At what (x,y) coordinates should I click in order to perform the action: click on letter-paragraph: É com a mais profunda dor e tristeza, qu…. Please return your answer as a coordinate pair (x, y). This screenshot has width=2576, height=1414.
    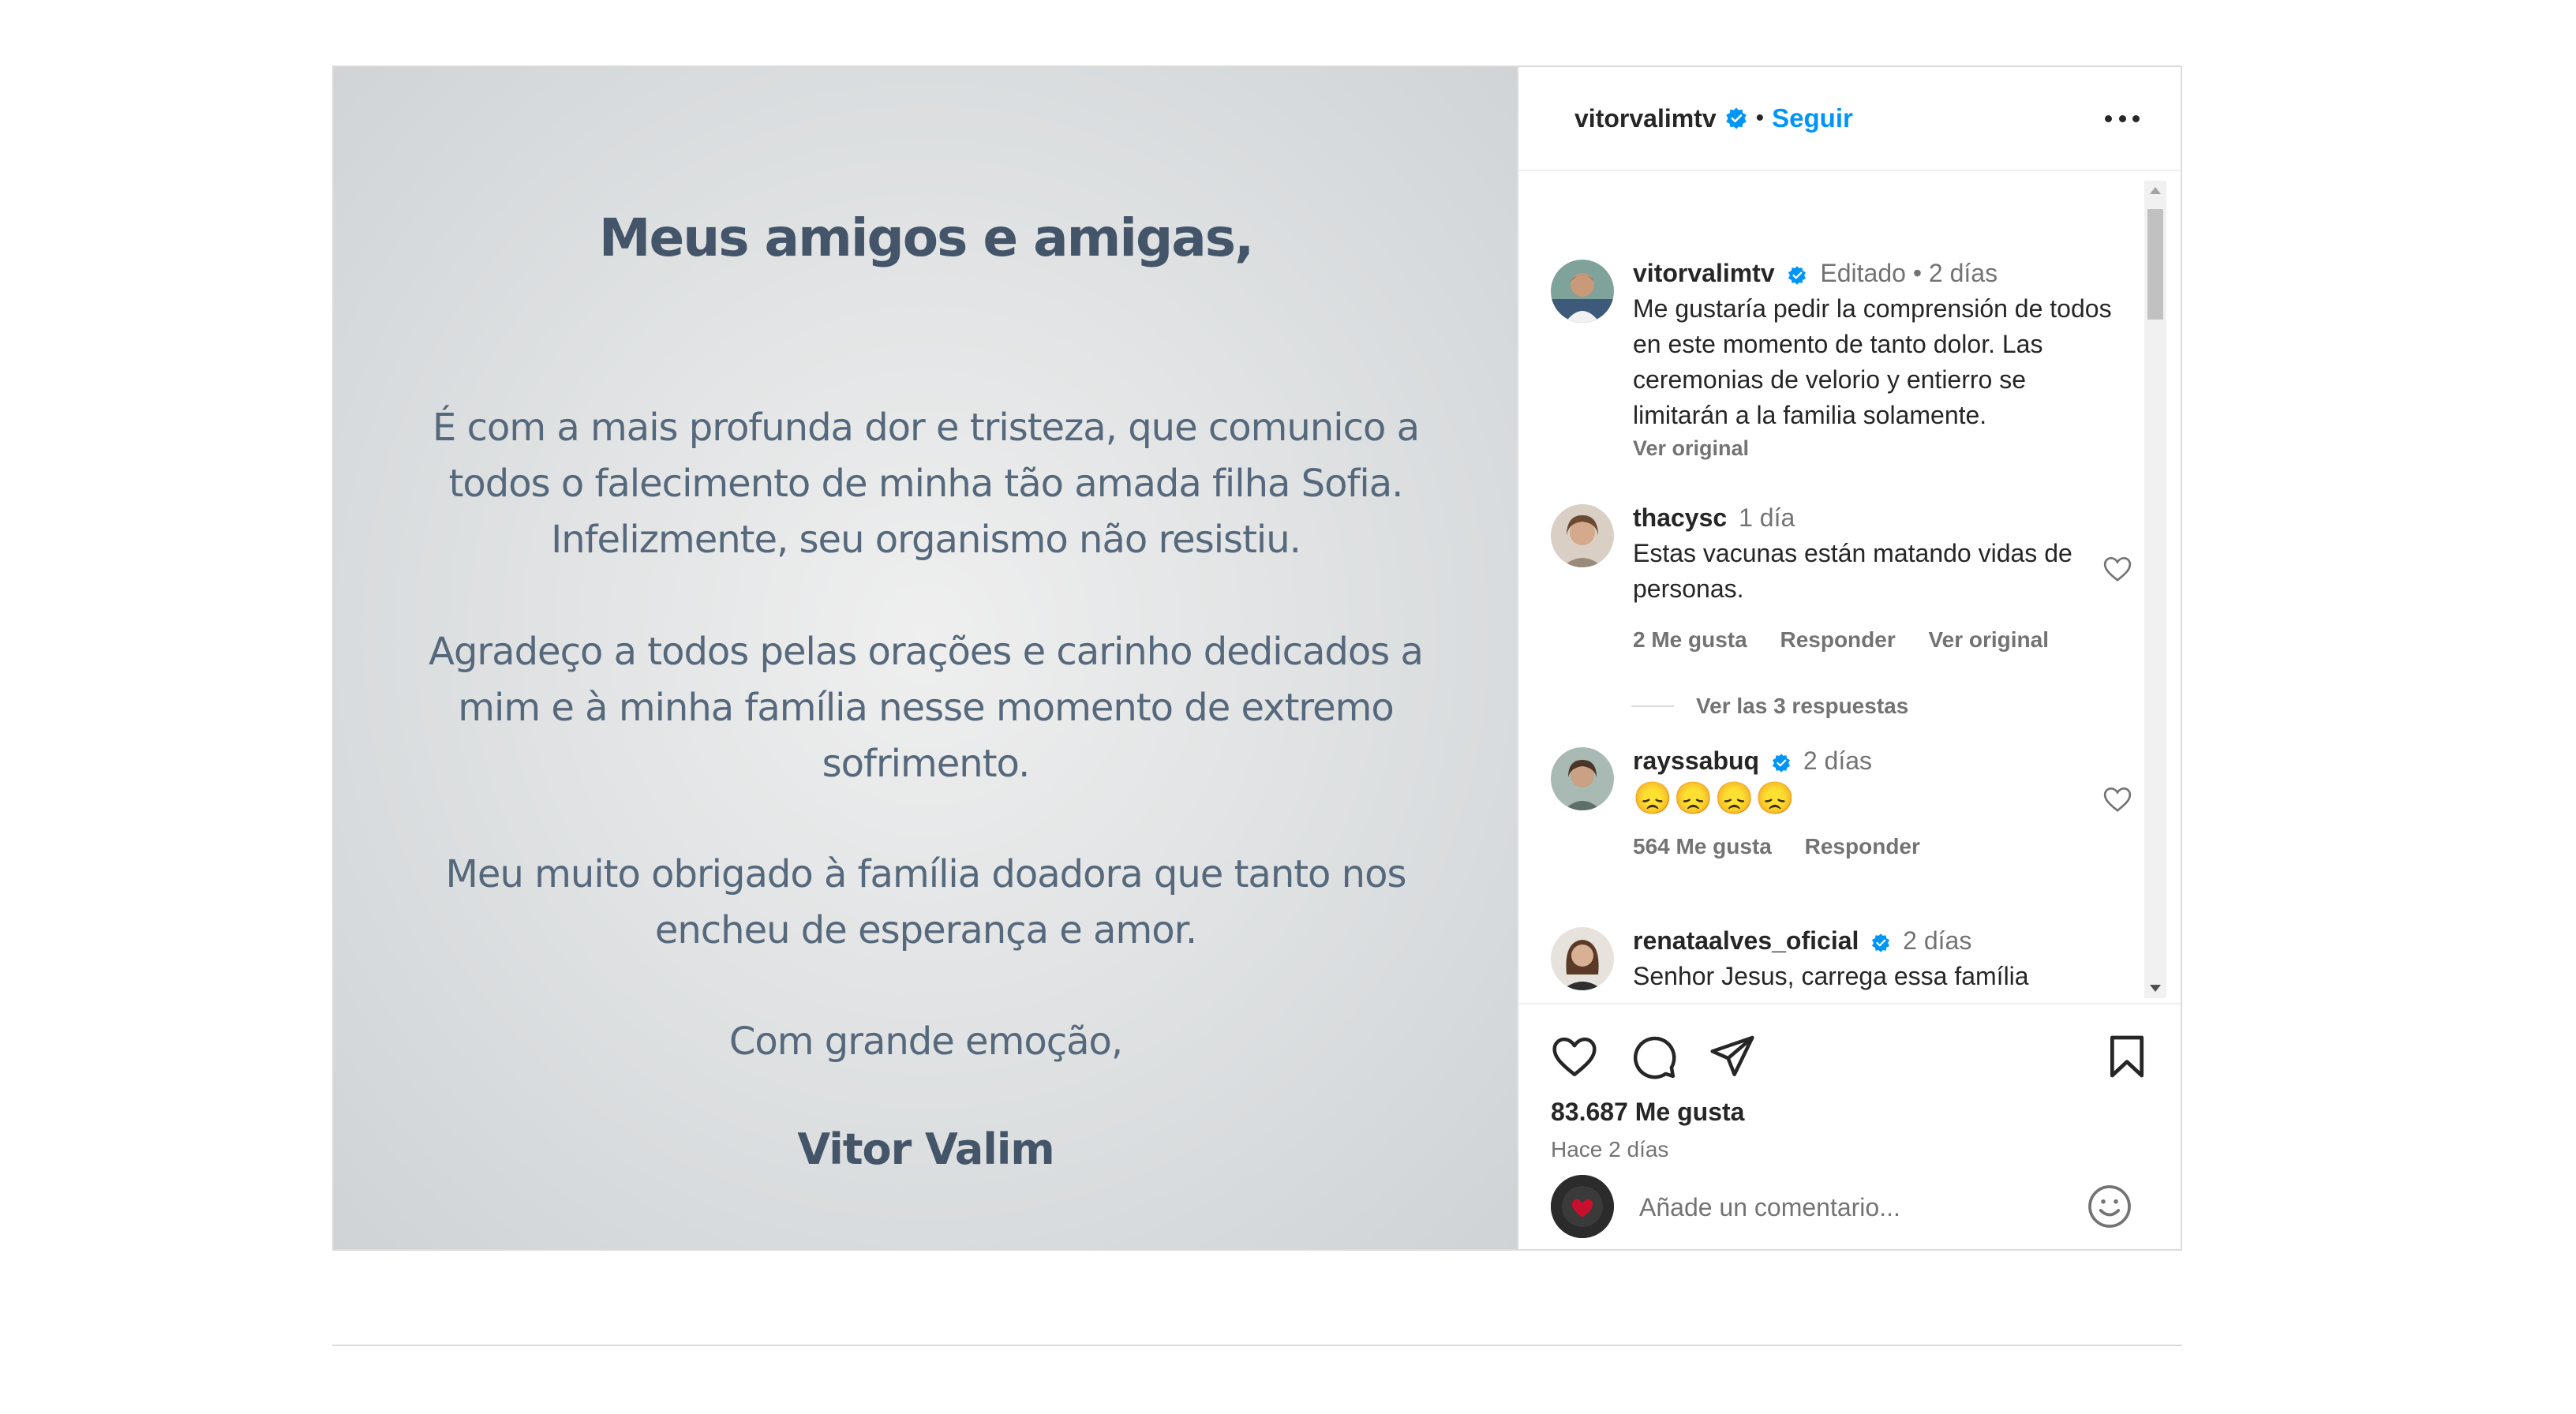
    Looking at the image, I should click on (926, 484).